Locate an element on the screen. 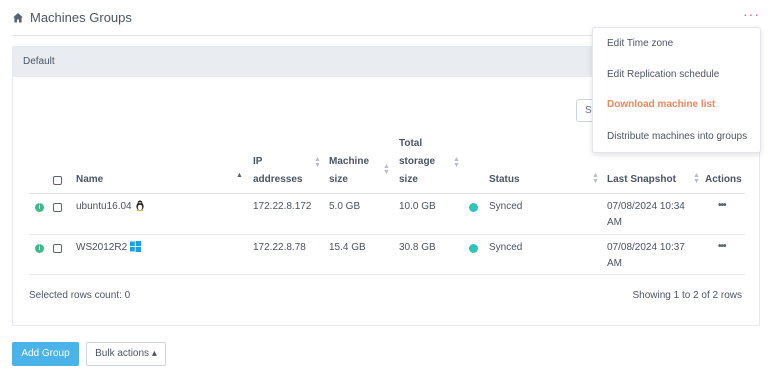 The width and height of the screenshot is (772, 375). machine-name: WS2012R2 is located at coordinates (109, 248).